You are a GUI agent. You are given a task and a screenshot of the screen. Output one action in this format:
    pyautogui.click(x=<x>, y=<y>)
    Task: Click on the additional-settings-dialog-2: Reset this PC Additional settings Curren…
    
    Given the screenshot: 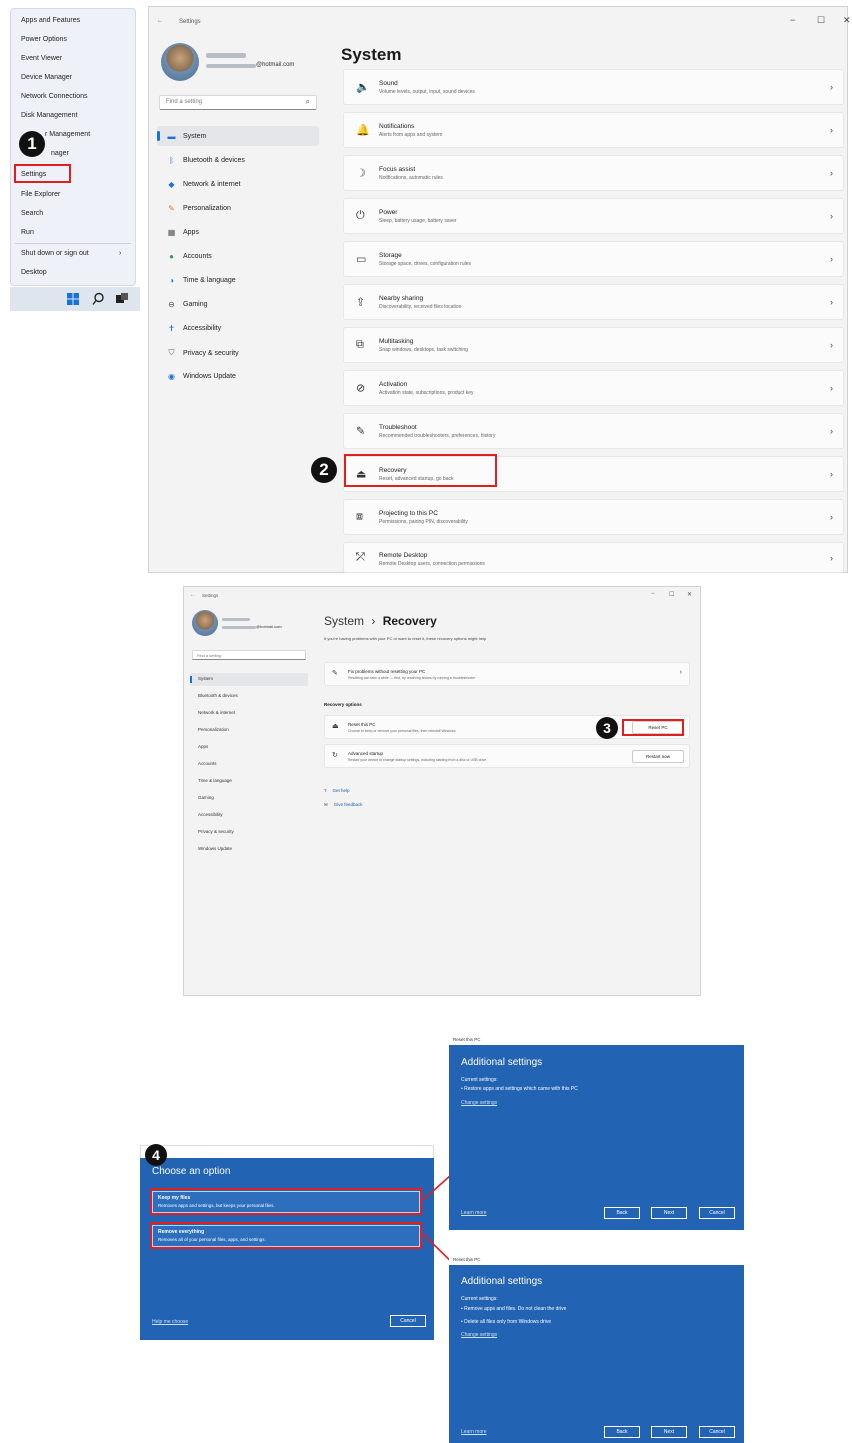 What is the action you would take?
    pyautogui.click(x=596, y=1348)
    